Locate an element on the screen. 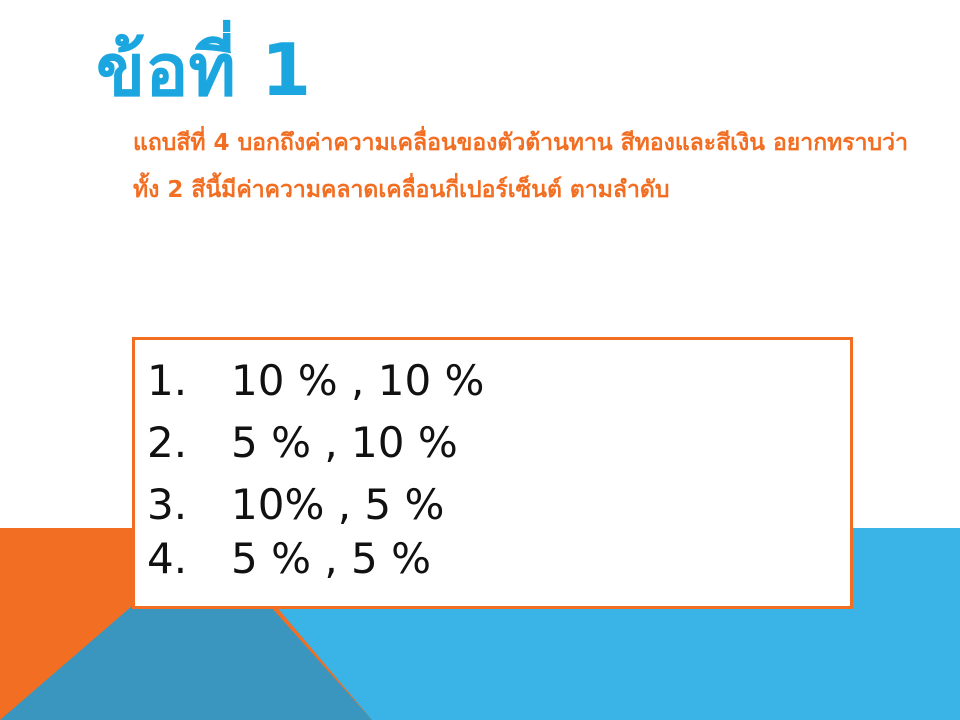  answer-option-1: 1. 10 % , 10 % is located at coordinates (498, 381).